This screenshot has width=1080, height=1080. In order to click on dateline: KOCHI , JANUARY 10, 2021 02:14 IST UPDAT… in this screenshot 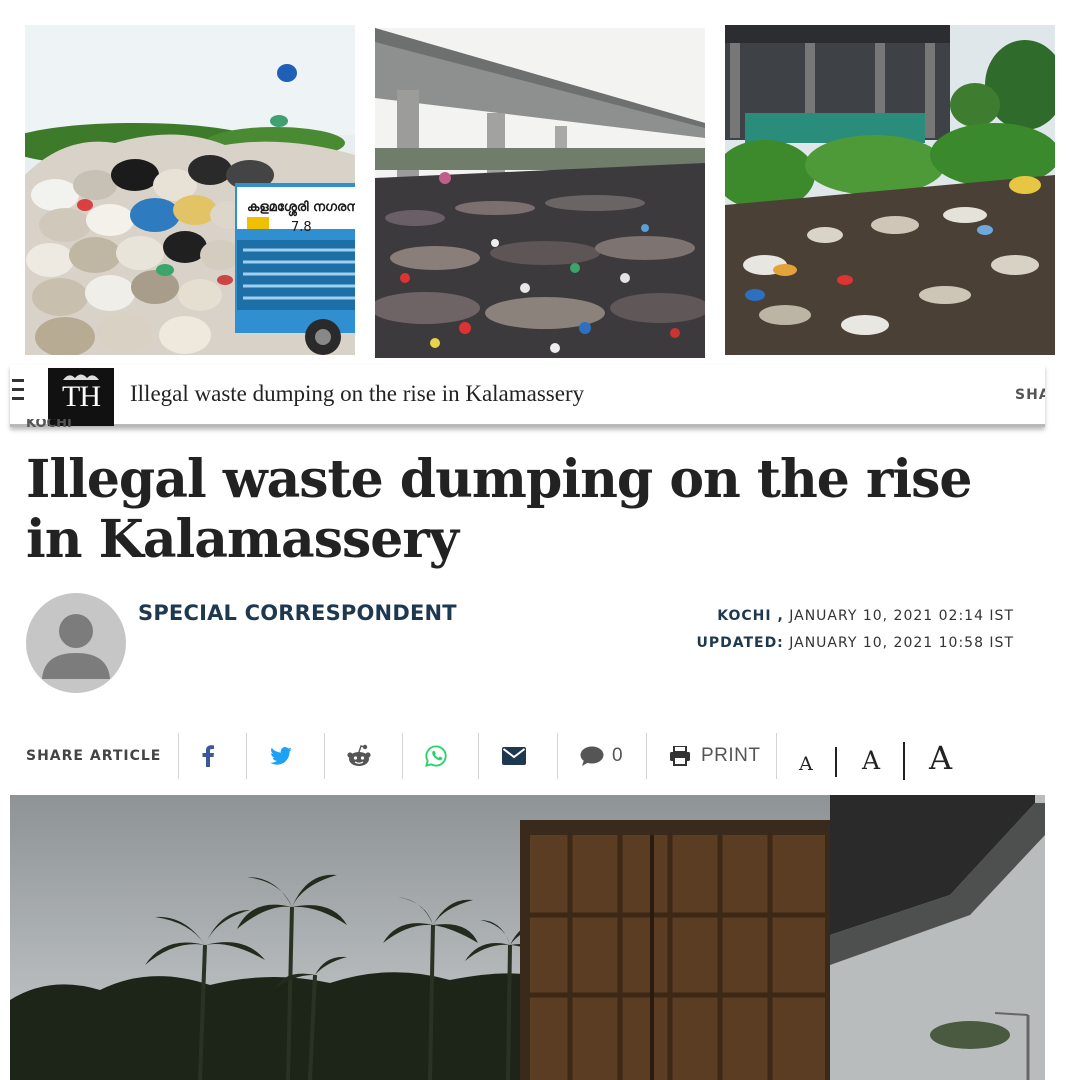, I will do `click(855, 630)`.